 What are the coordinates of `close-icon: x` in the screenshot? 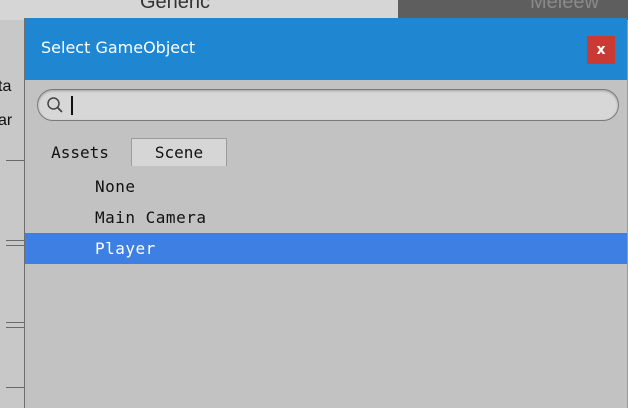 It's located at (601, 50).